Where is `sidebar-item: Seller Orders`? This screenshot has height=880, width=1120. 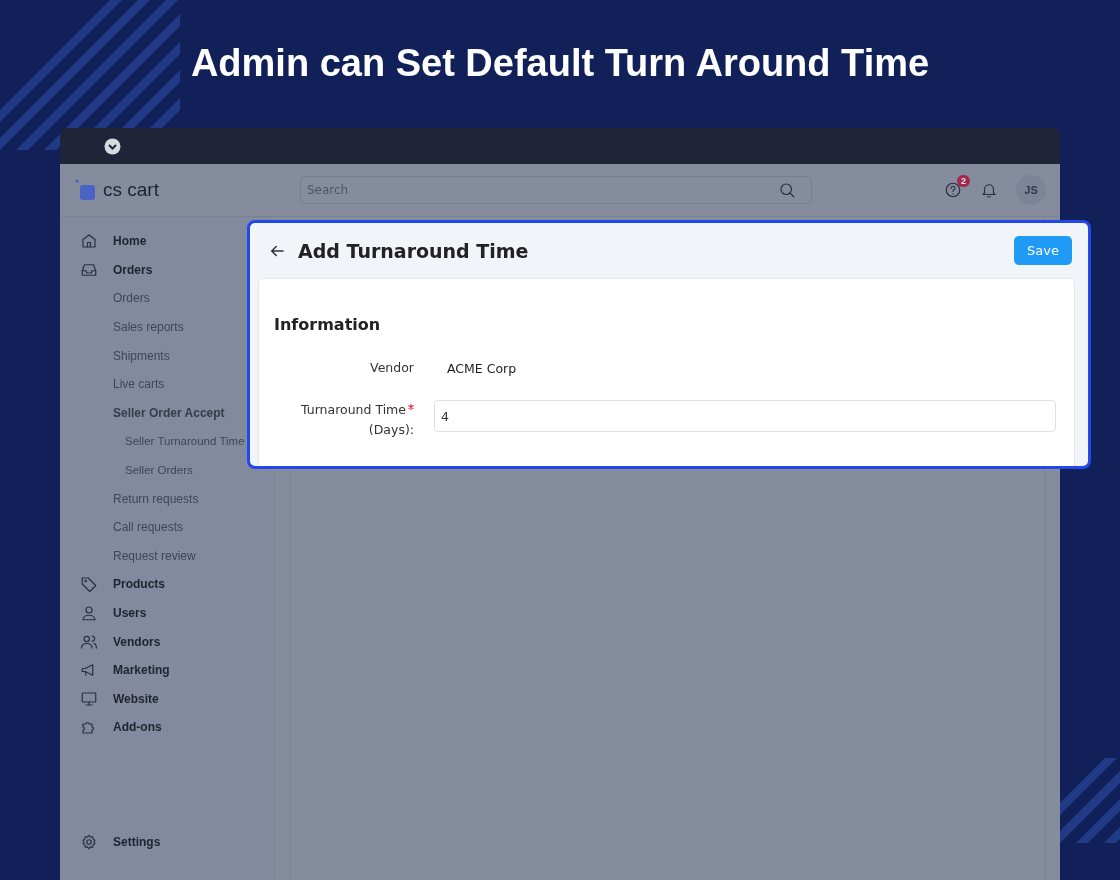 sidebar-item: Seller Orders is located at coordinates (159, 470).